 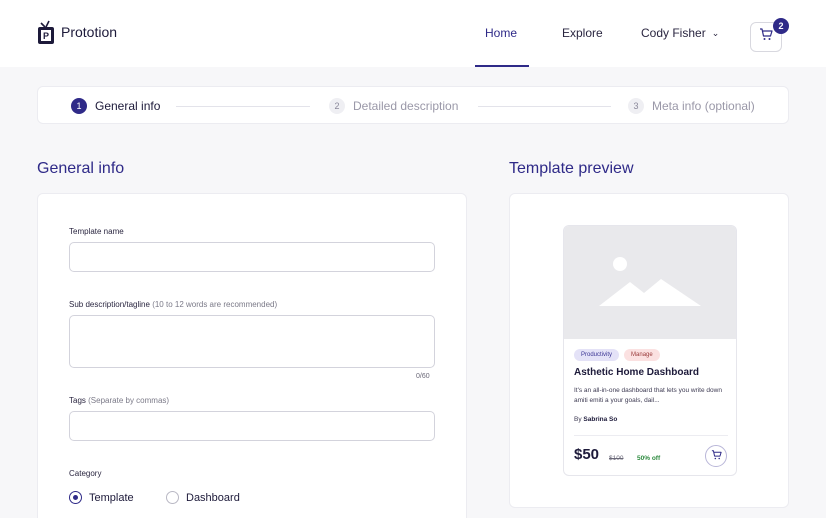 I want to click on step-number: 1, so click(x=79, y=106).